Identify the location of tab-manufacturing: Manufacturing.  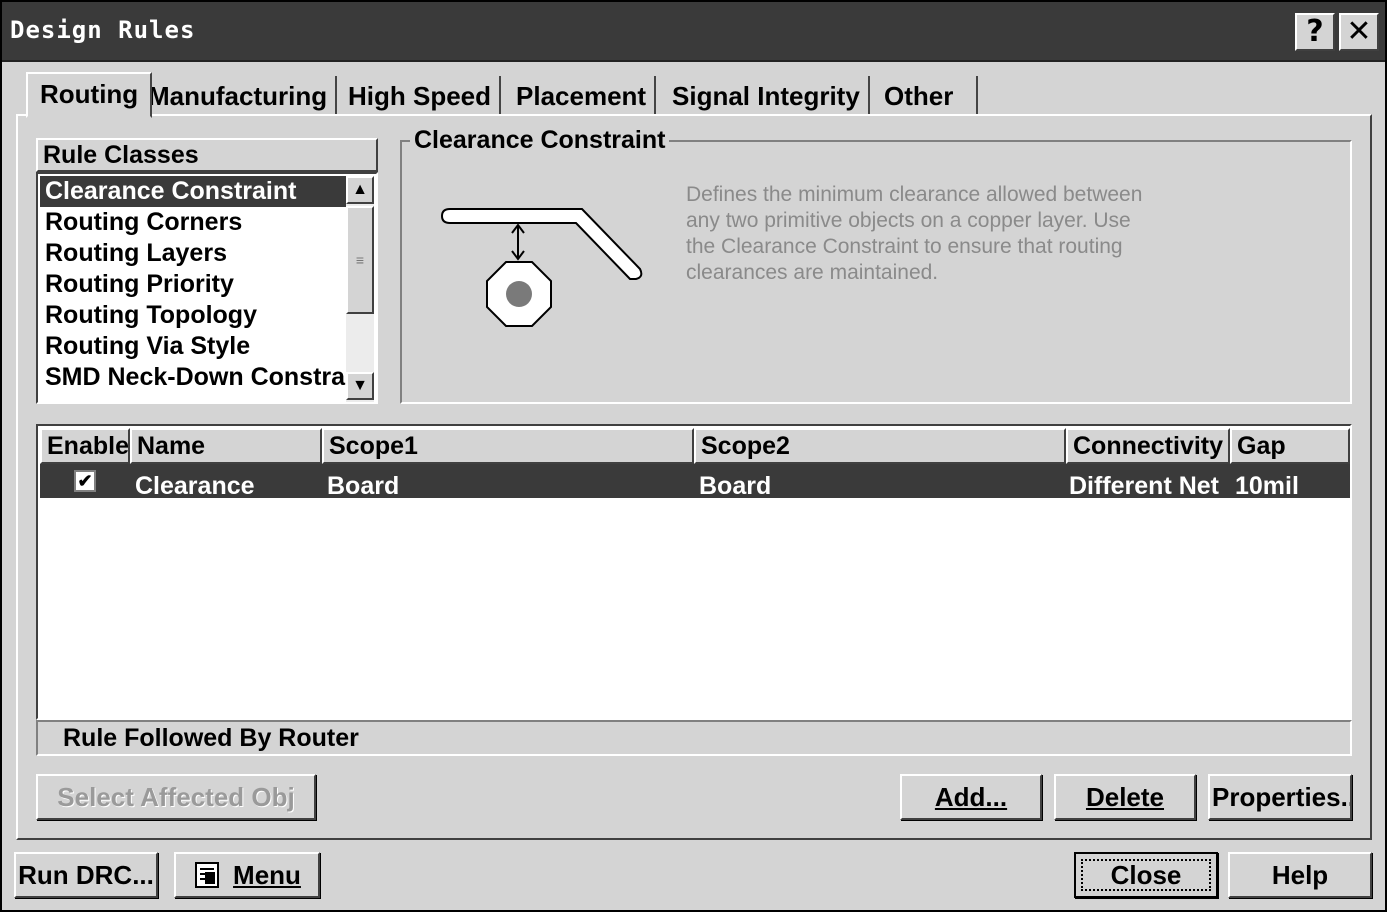
(239, 96).